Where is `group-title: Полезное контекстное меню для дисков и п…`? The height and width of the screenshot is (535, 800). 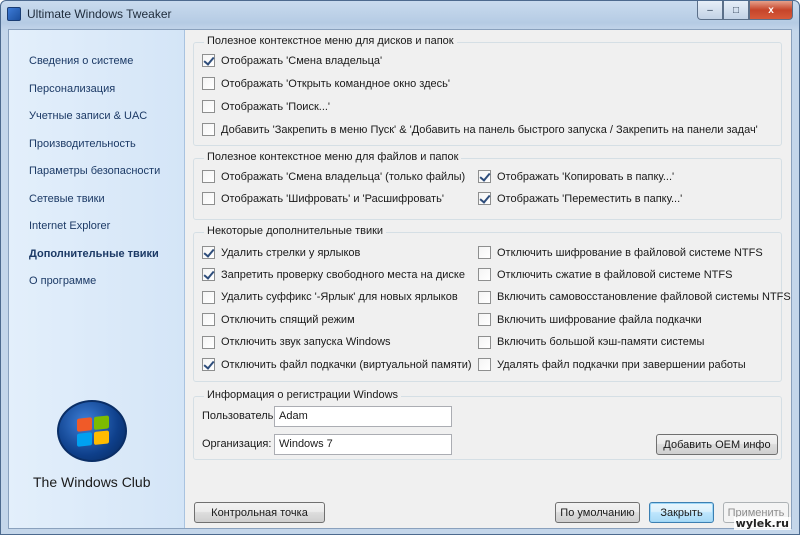
group-title: Полезное контекстное меню для дисков и п… is located at coordinates (330, 41).